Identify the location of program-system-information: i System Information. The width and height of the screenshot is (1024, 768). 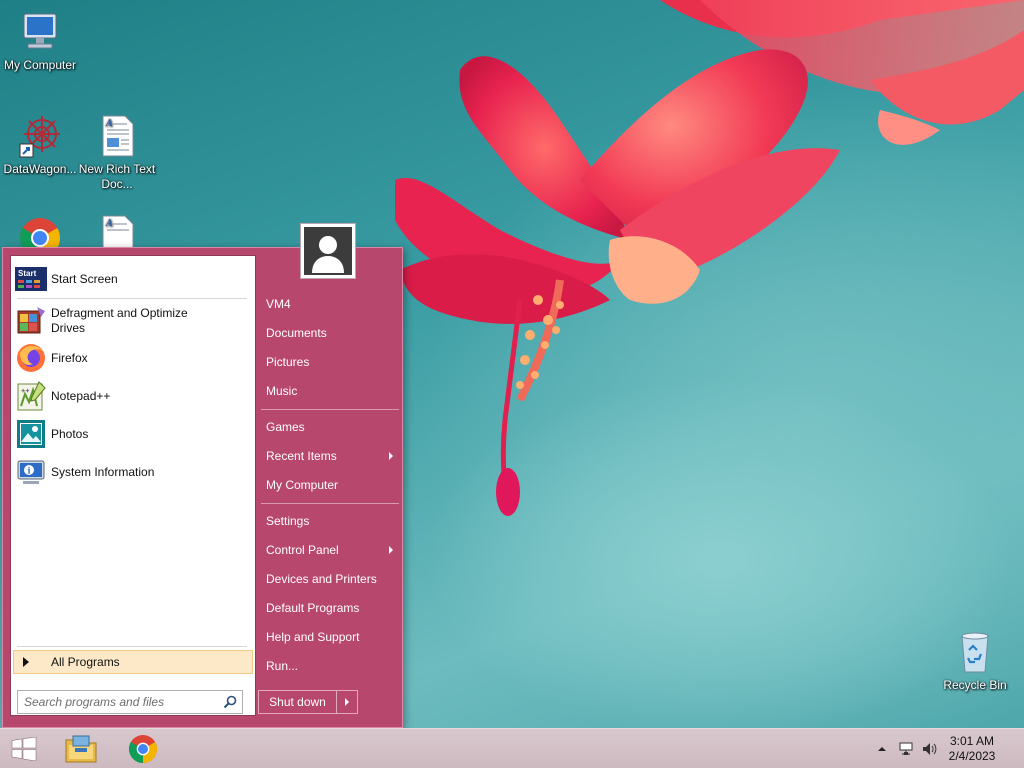
(133, 472).